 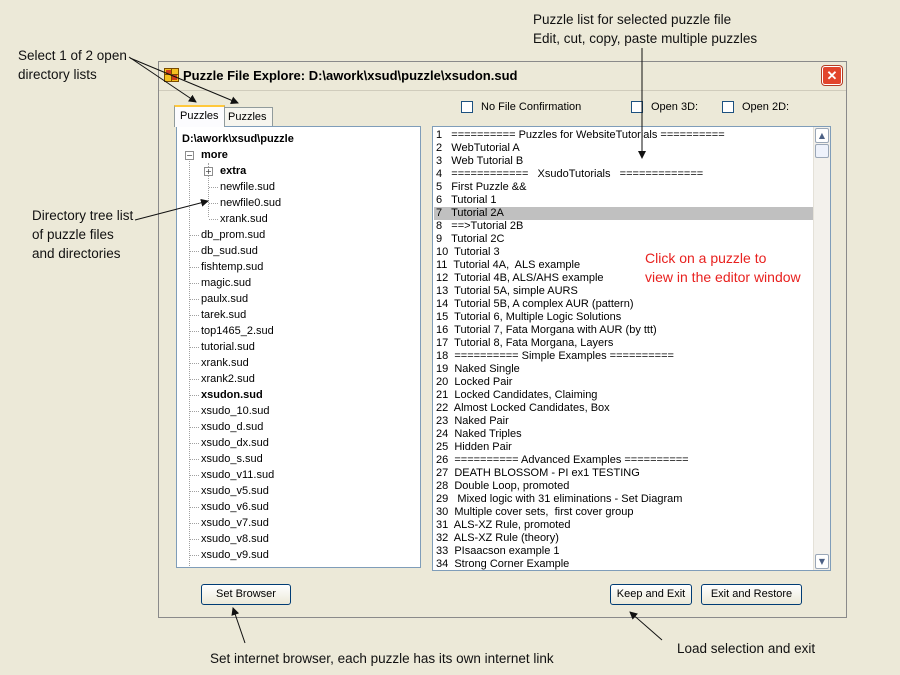 What do you see at coordinates (83, 215) in the screenshot?
I see `annotation-line: Directory tree list` at bounding box center [83, 215].